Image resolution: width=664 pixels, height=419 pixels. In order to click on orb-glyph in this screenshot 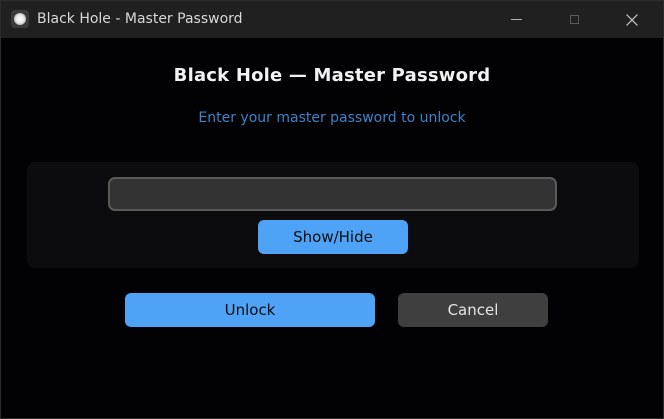, I will do `click(20, 19)`.